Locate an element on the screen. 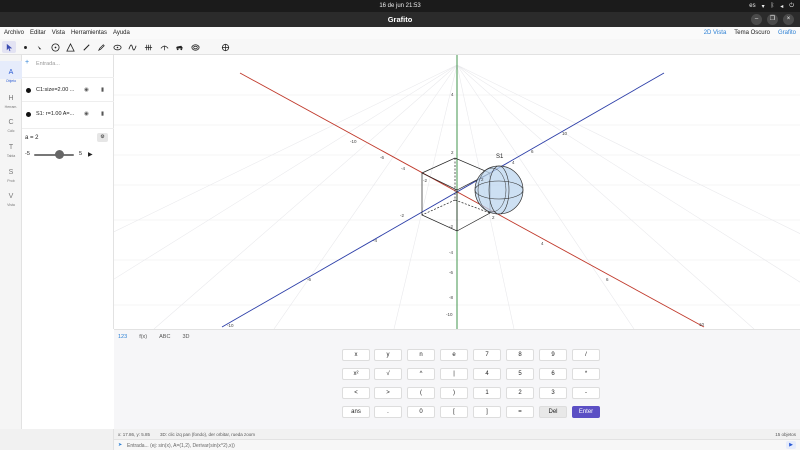 Image resolution: width=800 pixels, height=450 pixels. key-1: 1 is located at coordinates (487, 393).